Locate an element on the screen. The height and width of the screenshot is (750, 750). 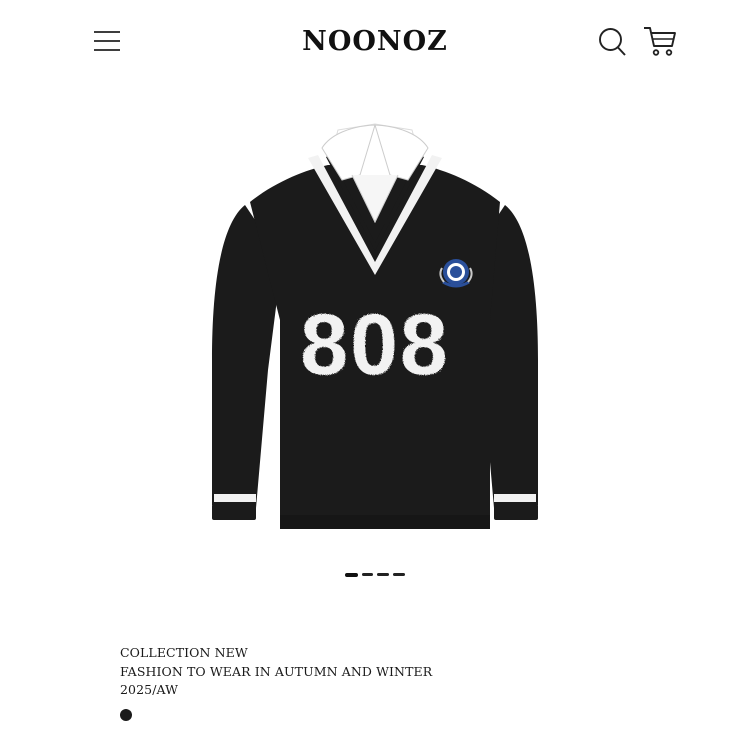
brand-logo-link: NOONOZ is located at coordinates (375, 42).